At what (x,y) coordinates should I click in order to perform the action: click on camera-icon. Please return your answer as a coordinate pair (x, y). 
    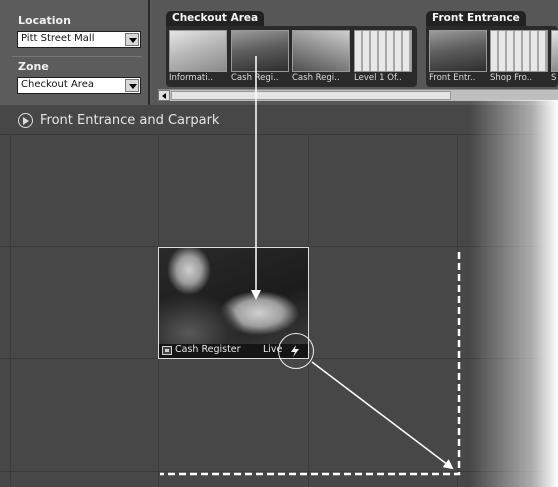
    Looking at the image, I should click on (167, 350).